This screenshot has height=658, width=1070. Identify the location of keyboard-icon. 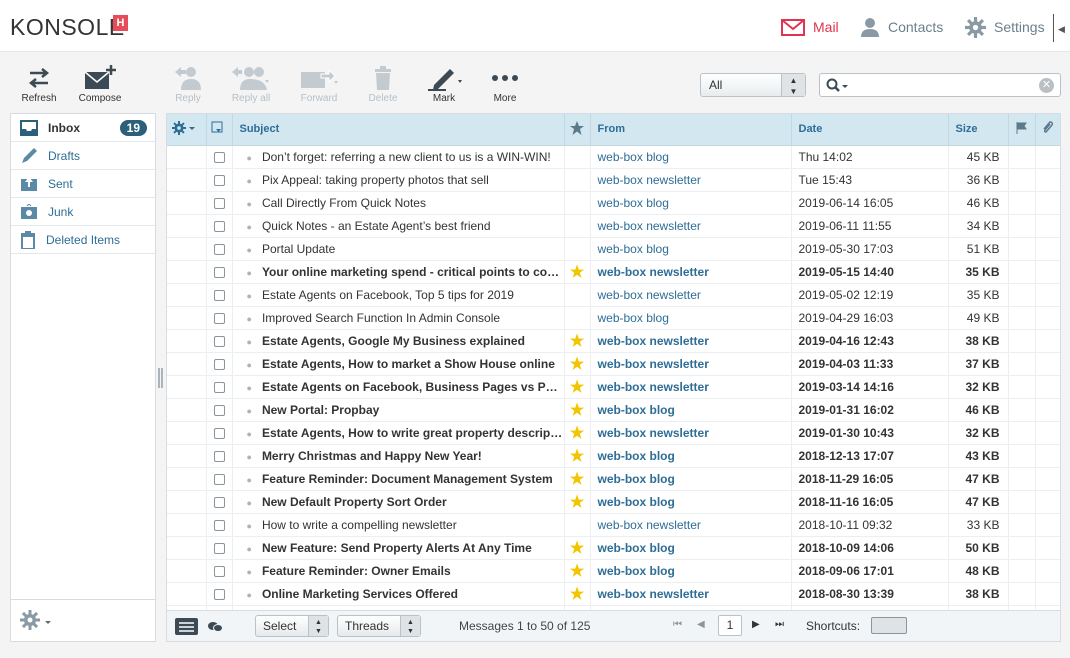
(889, 625).